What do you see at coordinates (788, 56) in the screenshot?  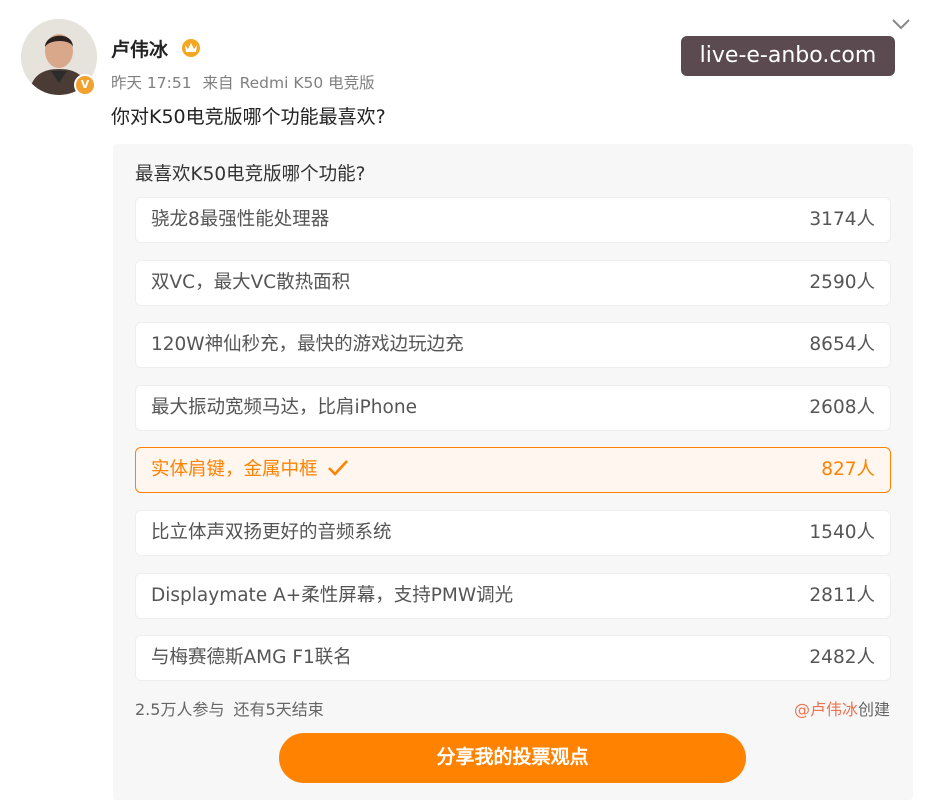 I see `watermark: live-e-anbo.com` at bounding box center [788, 56].